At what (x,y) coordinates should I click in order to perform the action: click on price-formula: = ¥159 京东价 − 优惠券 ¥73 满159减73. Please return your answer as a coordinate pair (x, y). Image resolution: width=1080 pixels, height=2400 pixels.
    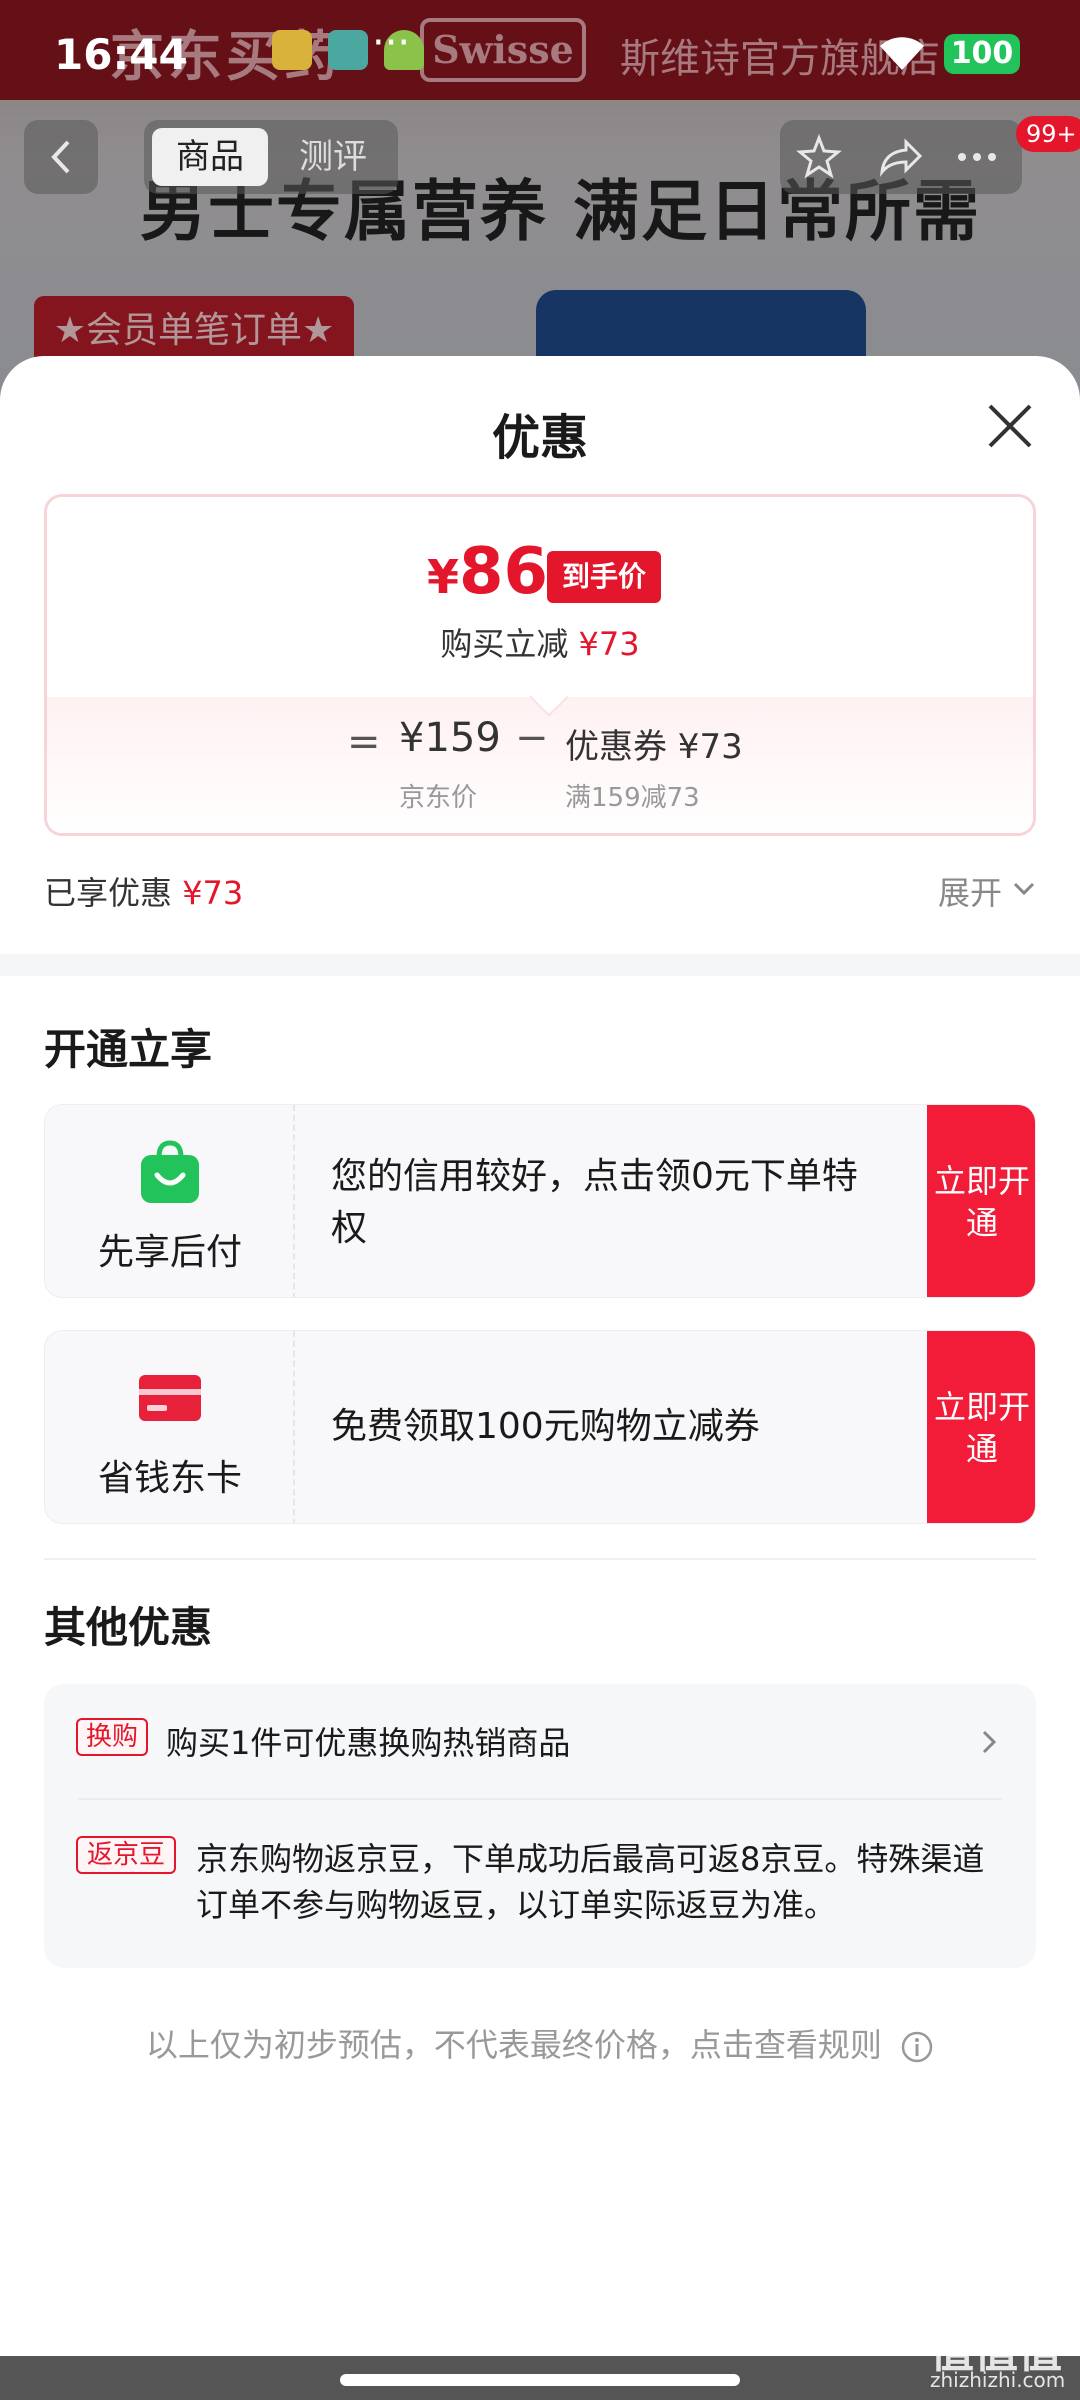
    Looking at the image, I should click on (540, 765).